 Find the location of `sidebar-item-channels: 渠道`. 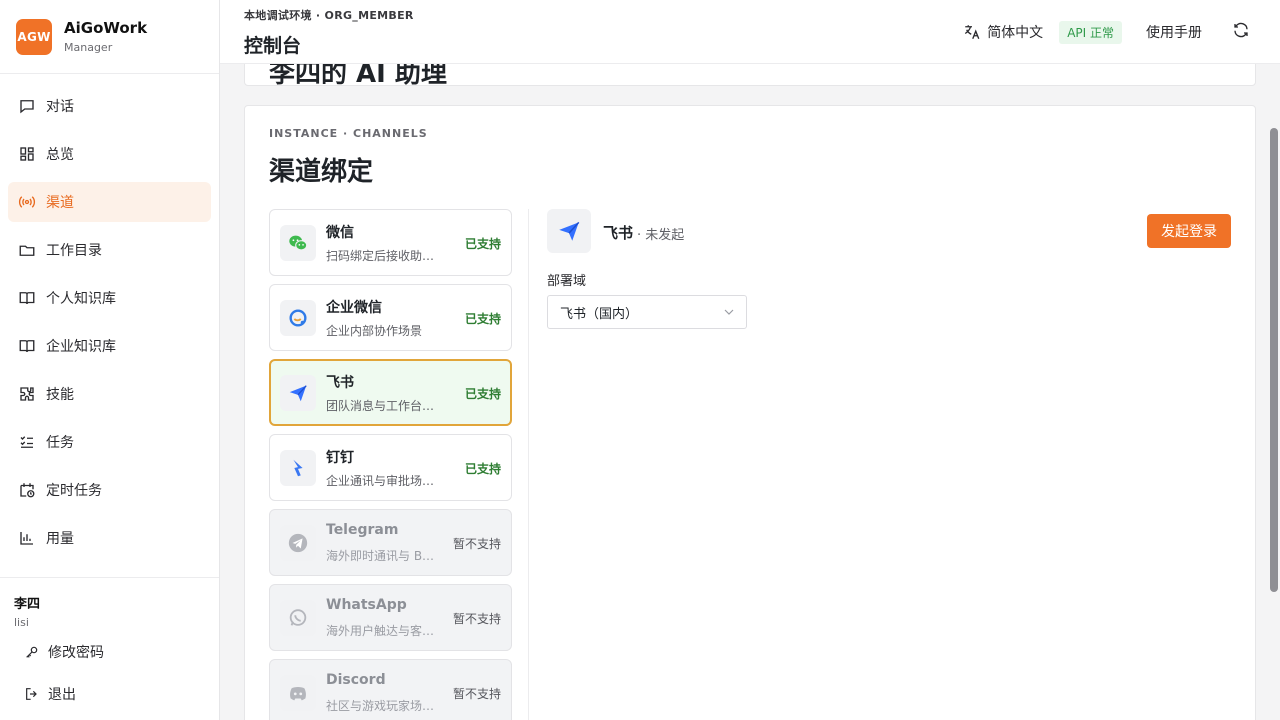

sidebar-item-channels: 渠道 is located at coordinates (109, 202).